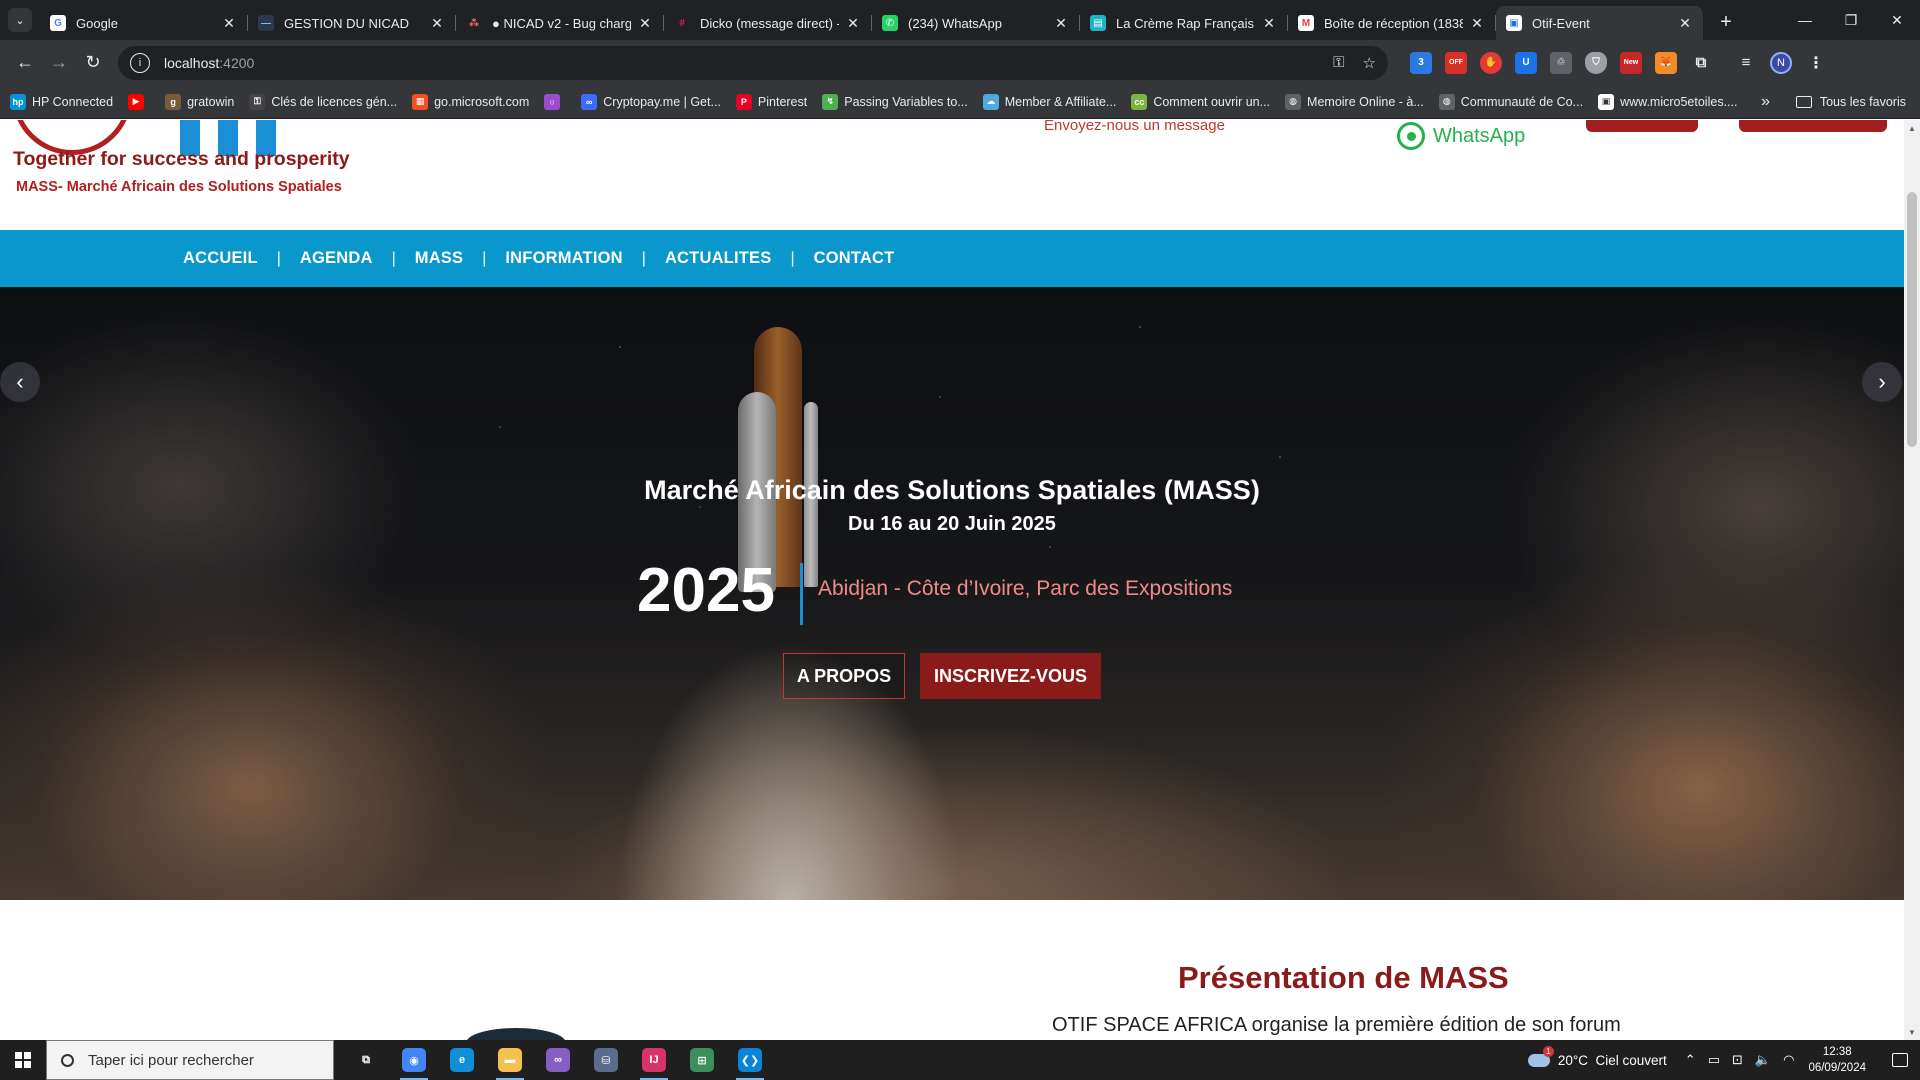 This screenshot has width=1920, height=1080. Describe the element at coordinates (1897, 20) in the screenshot. I see `close-window-button: ✕` at that location.